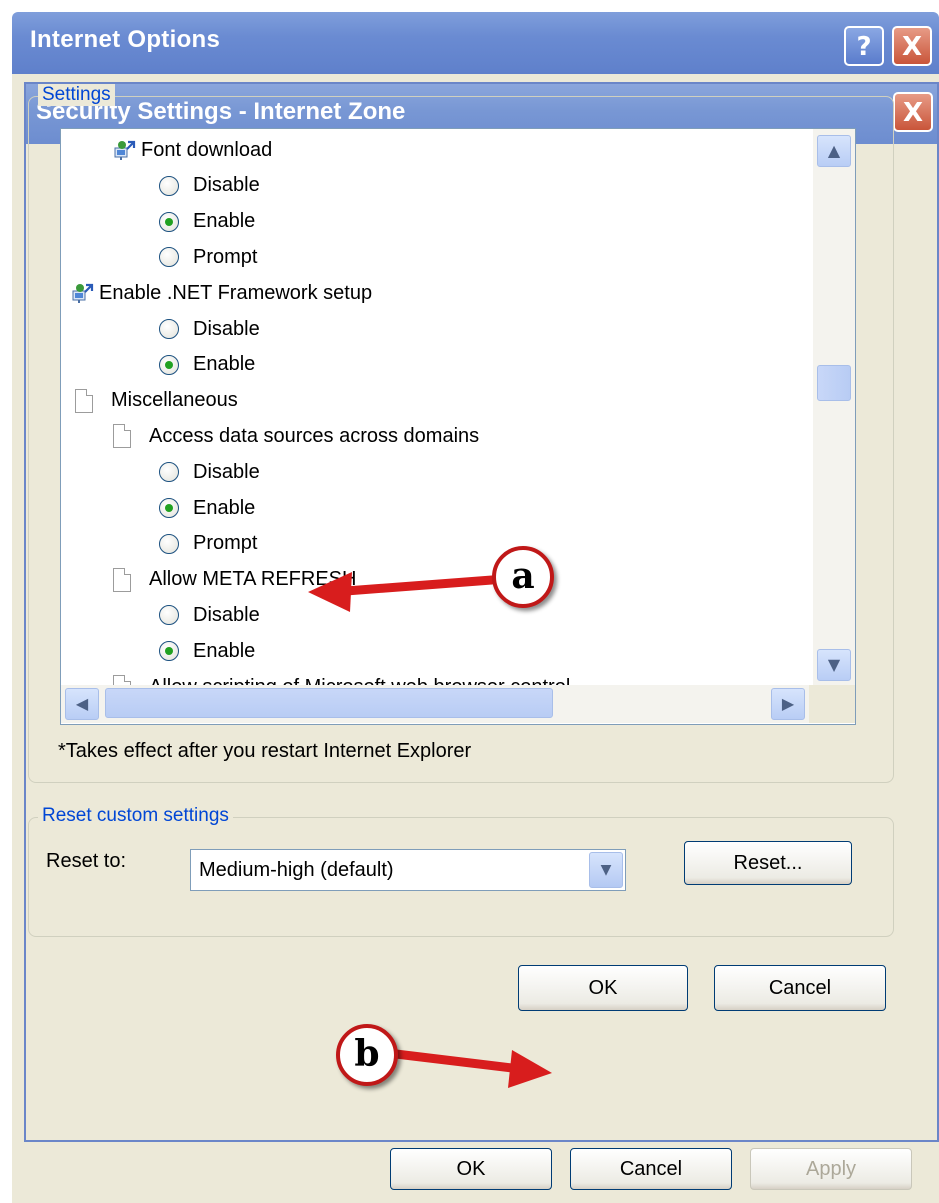 The height and width of the screenshot is (1203, 939). Describe the element at coordinates (834, 407) in the screenshot. I see `vertical-scrollbar: ▲ ▼` at that location.